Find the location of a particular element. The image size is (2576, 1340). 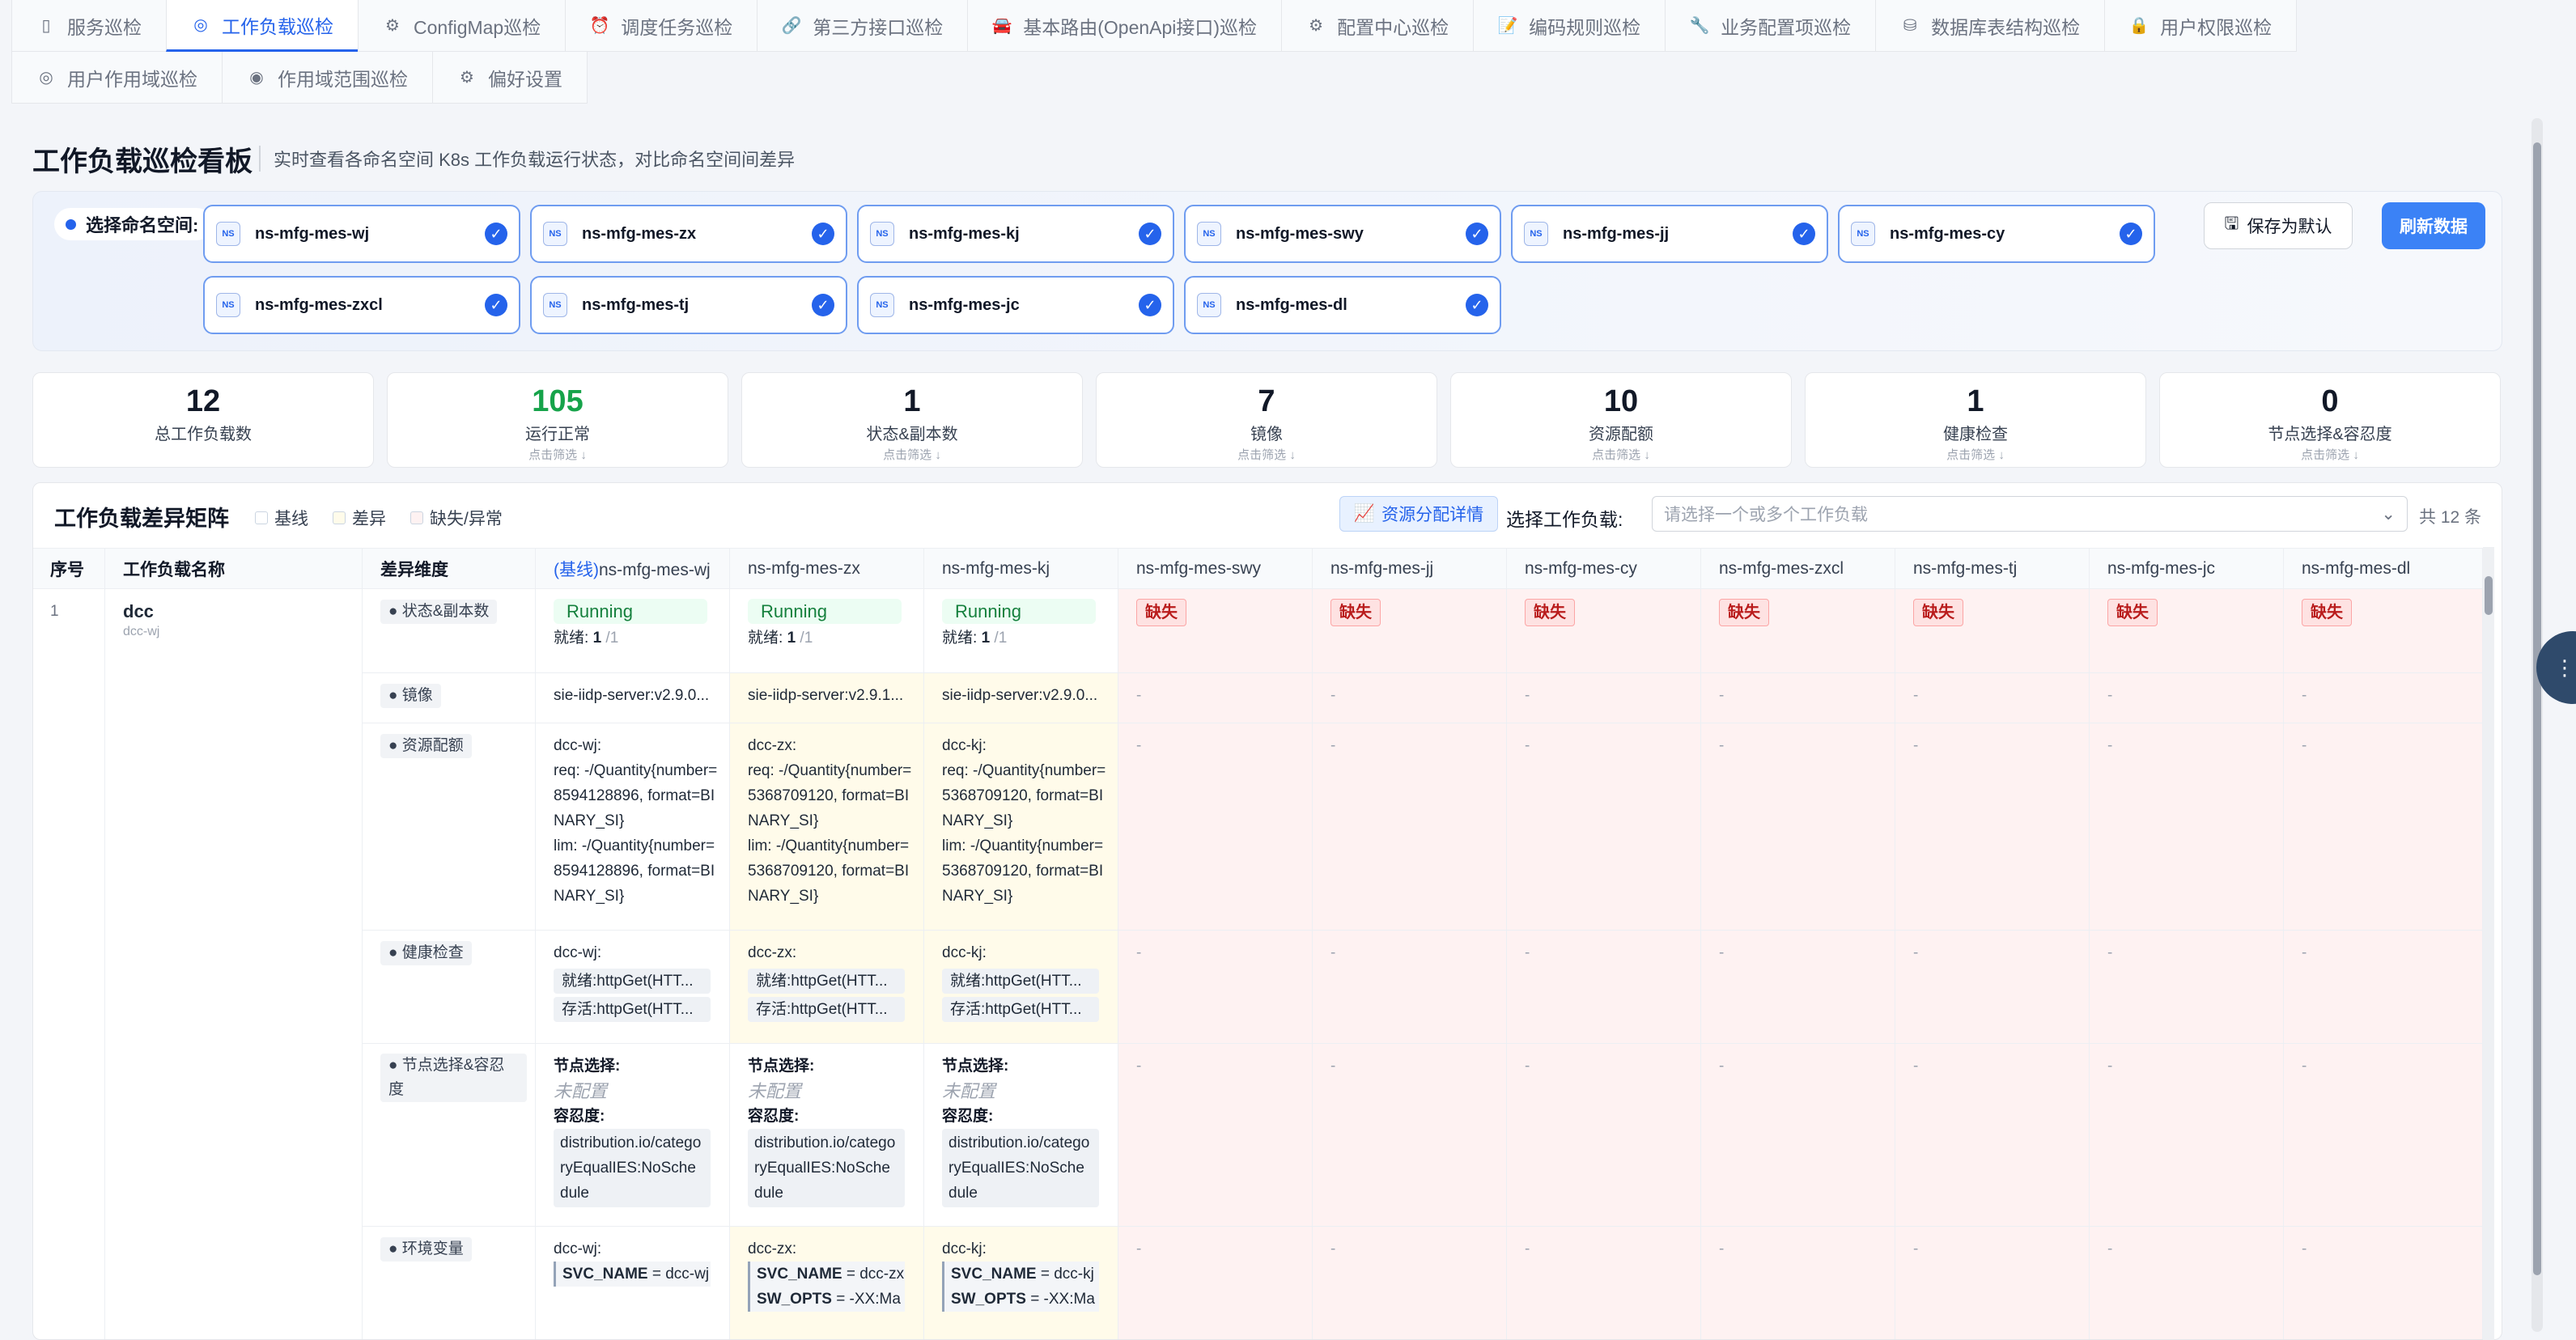

diff-cell: Running就绪: 1 /1 is located at coordinates (633, 631).